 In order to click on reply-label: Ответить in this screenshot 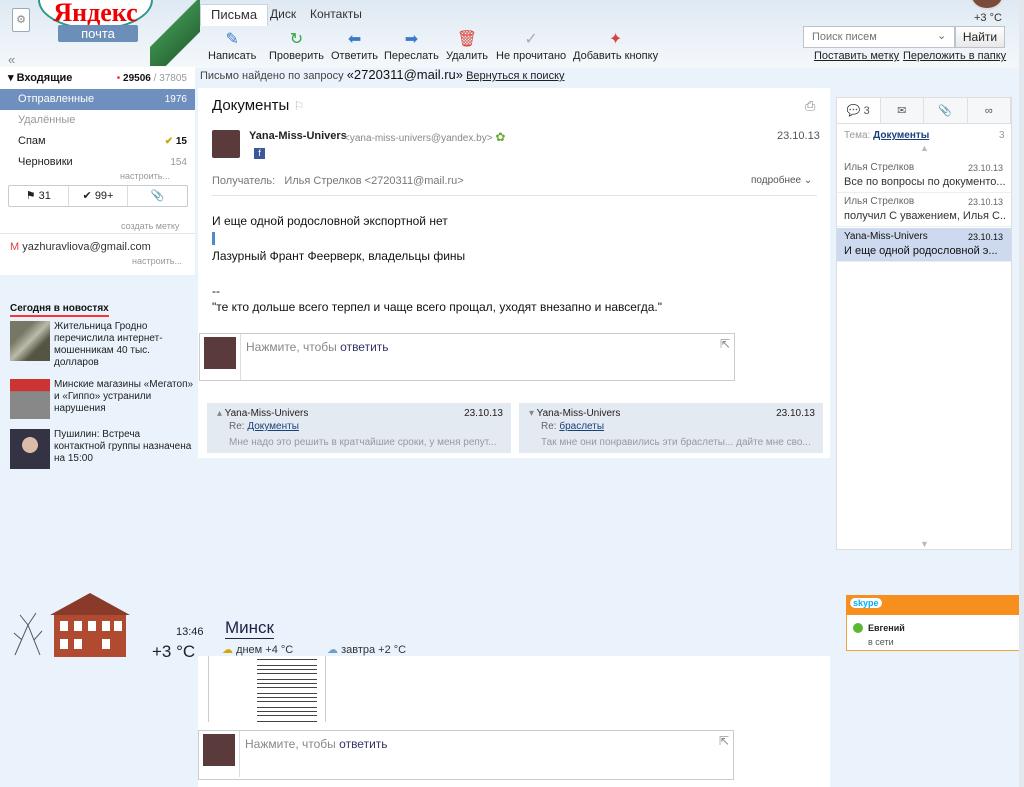, I will do `click(355, 56)`.